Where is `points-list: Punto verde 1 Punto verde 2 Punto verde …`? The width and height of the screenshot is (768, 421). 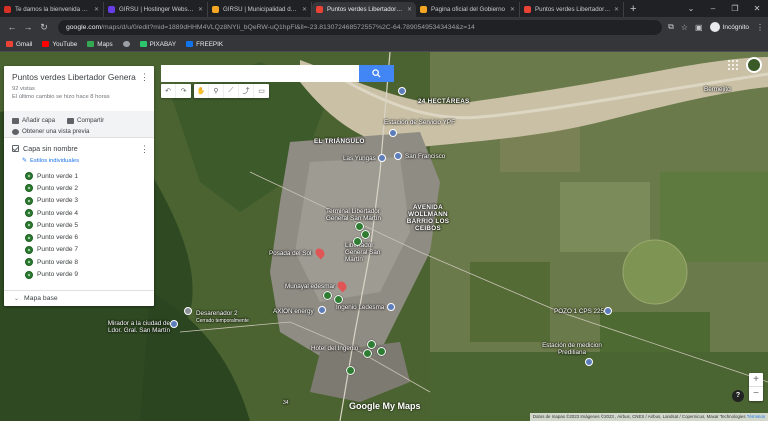 points-list: Punto verde 1 Punto verde 2 Punto verde … is located at coordinates (85, 225).